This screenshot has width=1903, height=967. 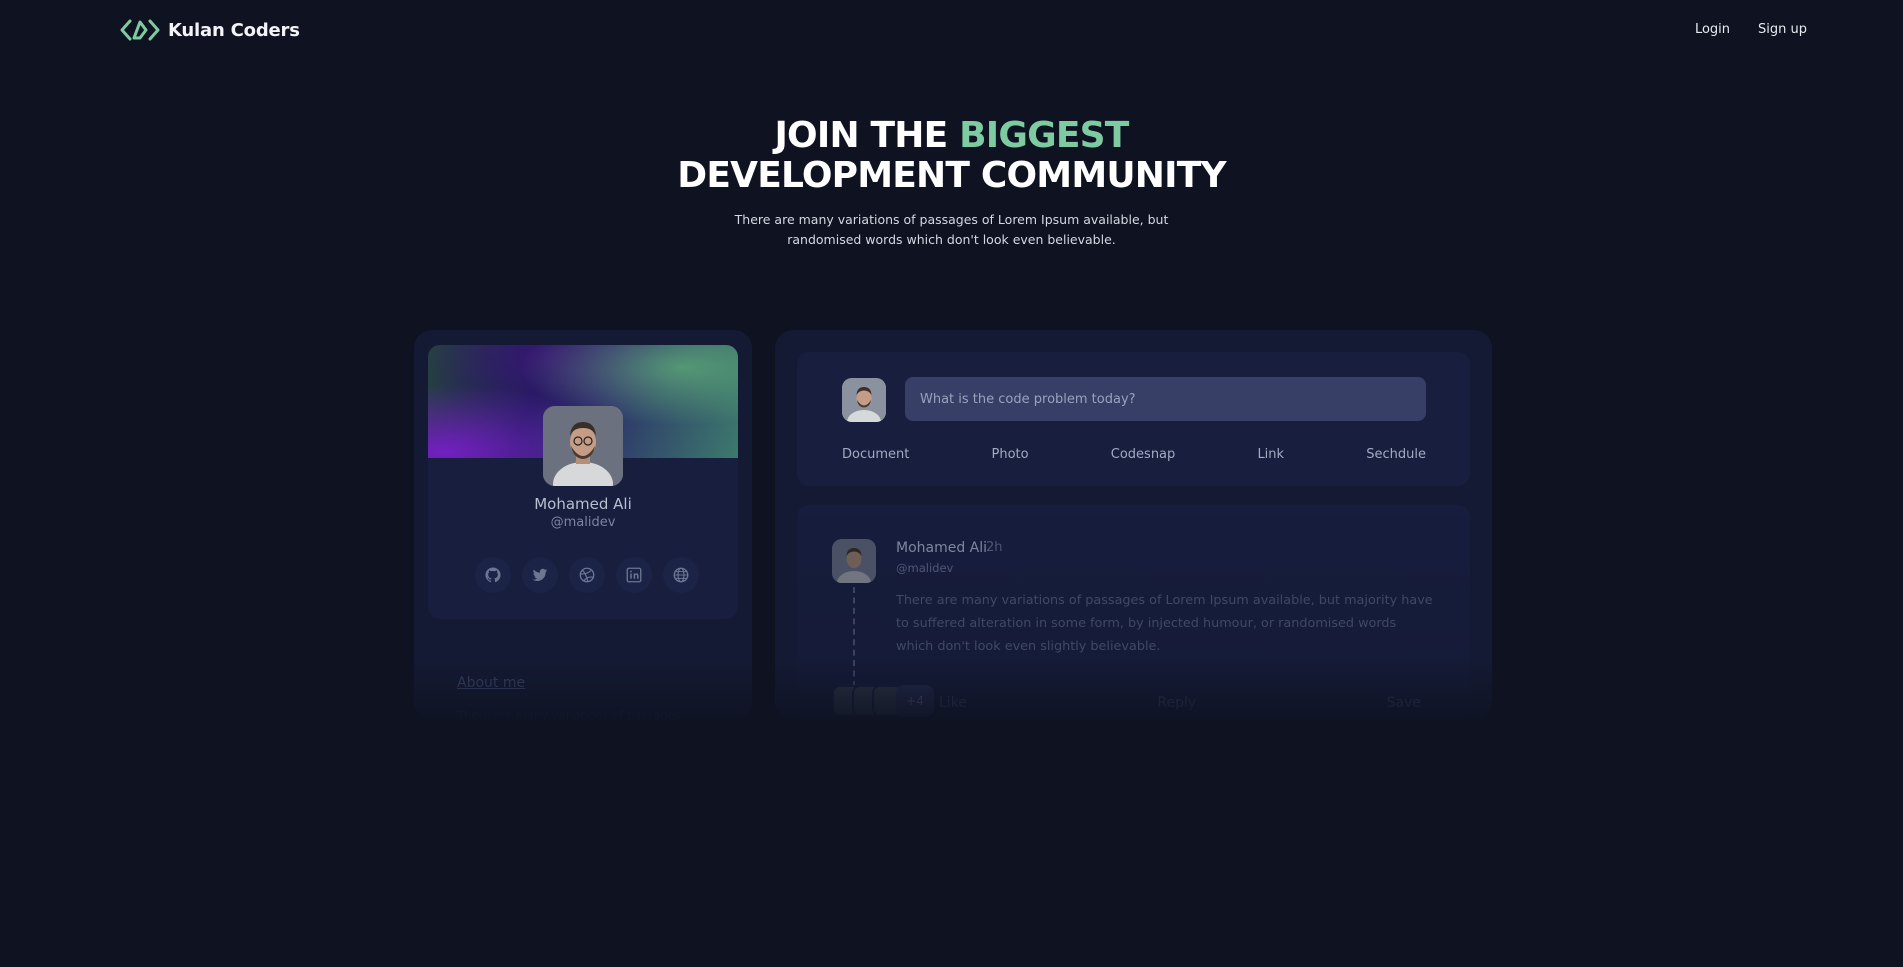 I want to click on hero-title-prefix: JOIN THE, so click(x=867, y=135).